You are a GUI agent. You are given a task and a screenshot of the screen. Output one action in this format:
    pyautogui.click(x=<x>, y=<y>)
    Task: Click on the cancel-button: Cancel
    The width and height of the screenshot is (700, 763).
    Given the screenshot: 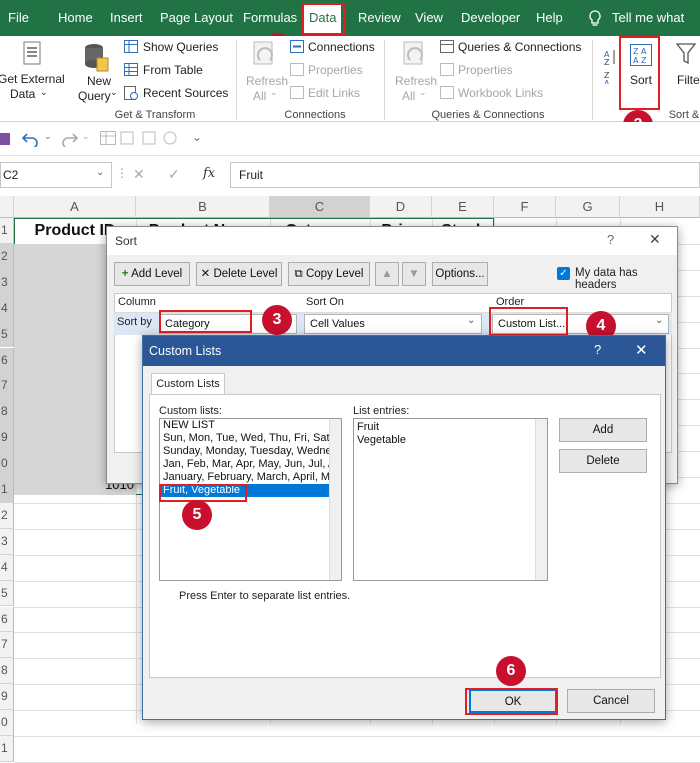 What is the action you would take?
    pyautogui.click(x=611, y=701)
    